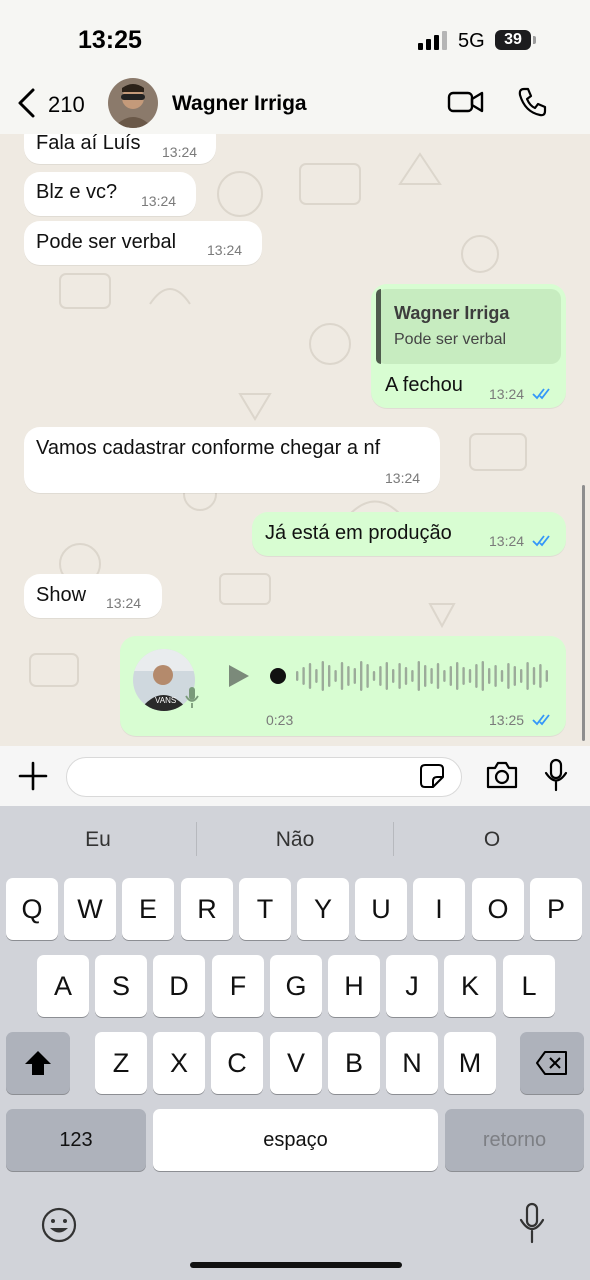  What do you see at coordinates (63, 986) in the screenshot?
I see `key-a: A` at bounding box center [63, 986].